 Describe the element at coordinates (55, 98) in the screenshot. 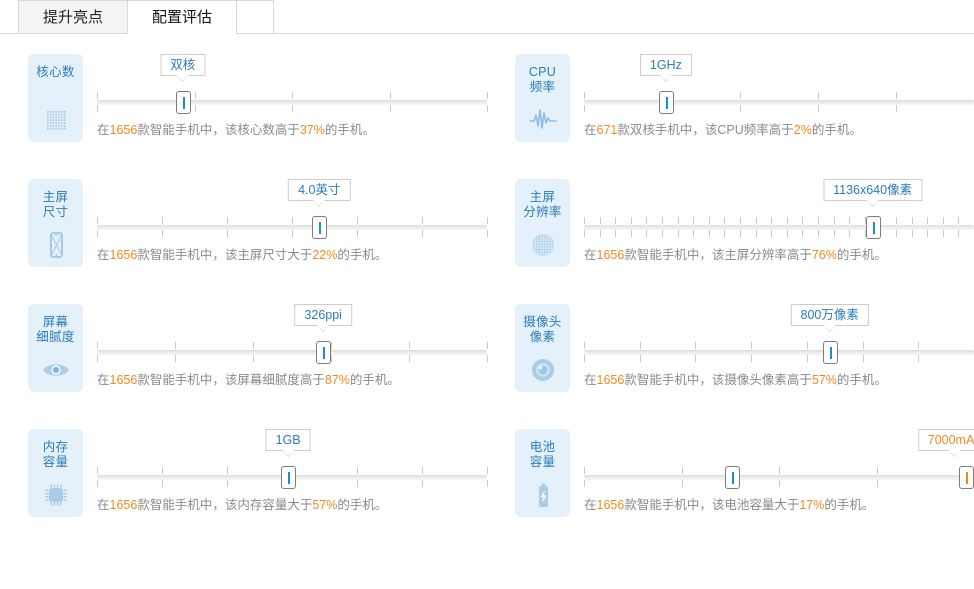

I see `metric-label-box: 核心数` at that location.